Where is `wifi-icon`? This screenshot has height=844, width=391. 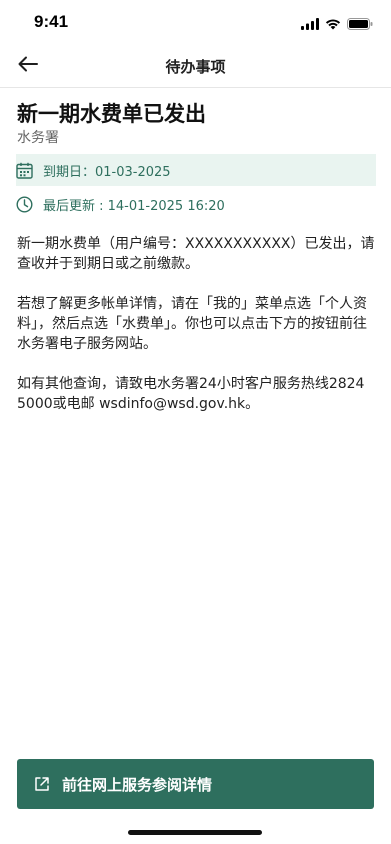 wifi-icon is located at coordinates (333, 24).